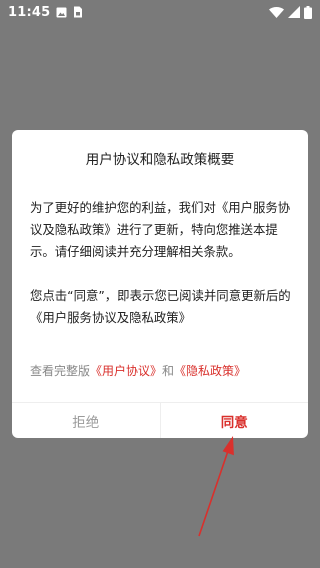 The image size is (320, 568). I want to click on dialog-footer: 拒绝 同意, so click(160, 420).